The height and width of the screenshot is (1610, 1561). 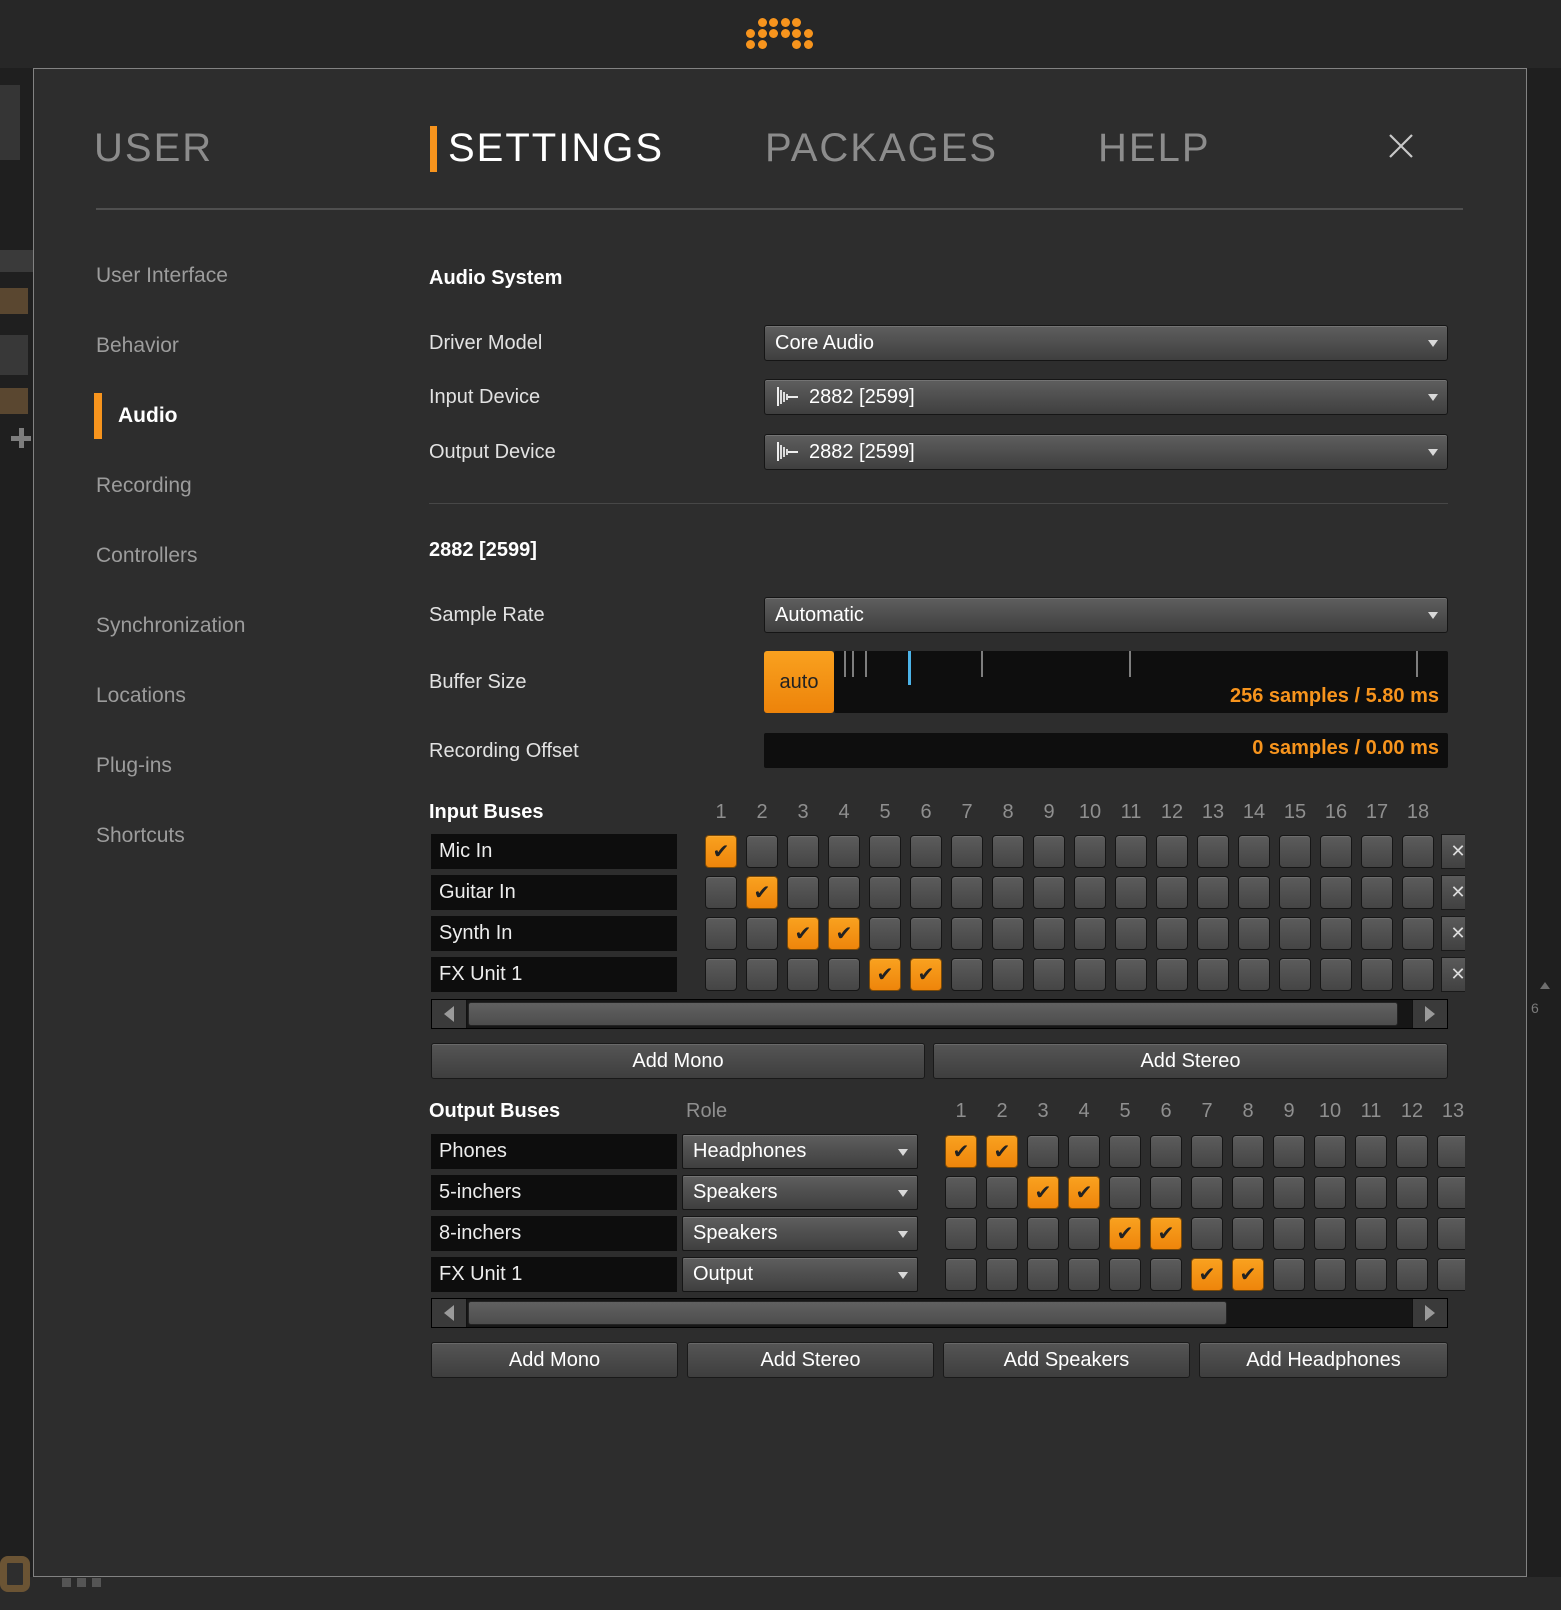 What do you see at coordinates (1154, 148) in the screenshot?
I see `tab-help: HELP` at bounding box center [1154, 148].